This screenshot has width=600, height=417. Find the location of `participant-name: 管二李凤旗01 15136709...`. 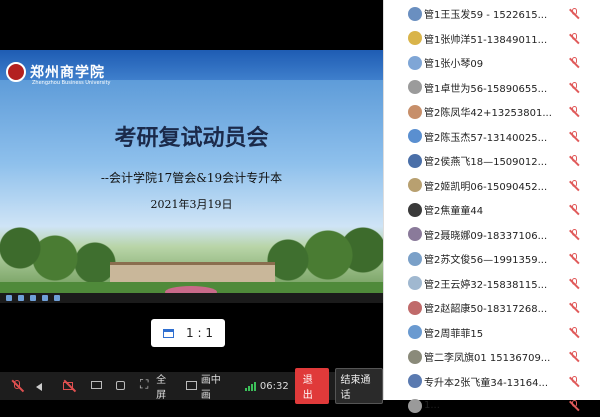

participant-name: 管二李凤旗01 15136709... is located at coordinates (487, 358).